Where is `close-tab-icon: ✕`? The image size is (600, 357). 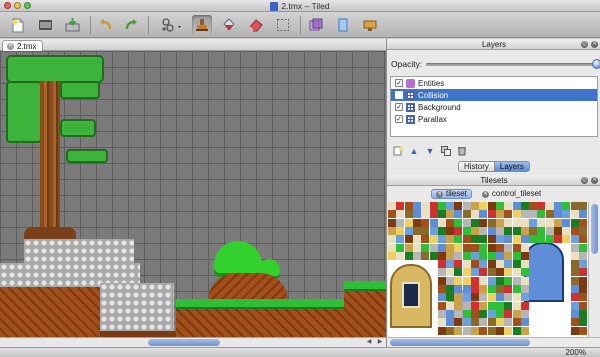 close-tab-icon: ✕ is located at coordinates (10, 46).